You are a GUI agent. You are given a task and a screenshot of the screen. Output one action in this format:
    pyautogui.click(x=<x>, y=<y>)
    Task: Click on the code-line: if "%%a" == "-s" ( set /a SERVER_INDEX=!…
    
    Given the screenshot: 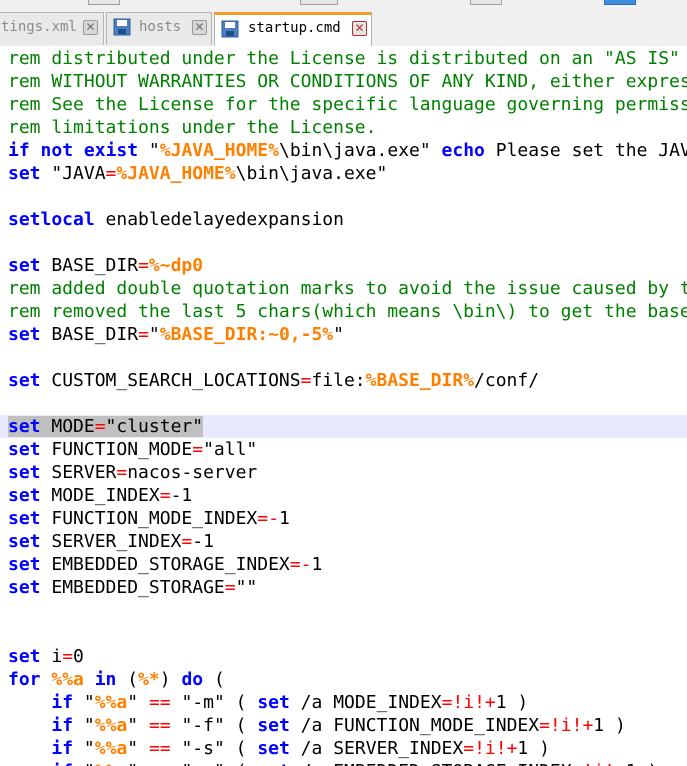 What is the action you would take?
    pyautogui.click(x=279, y=748)
    